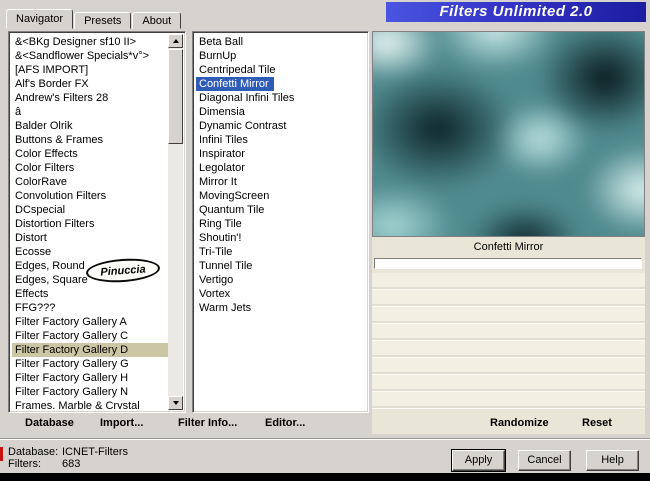  Describe the element at coordinates (280, 112) in the screenshot. I see `list-item: Dimensia` at that location.